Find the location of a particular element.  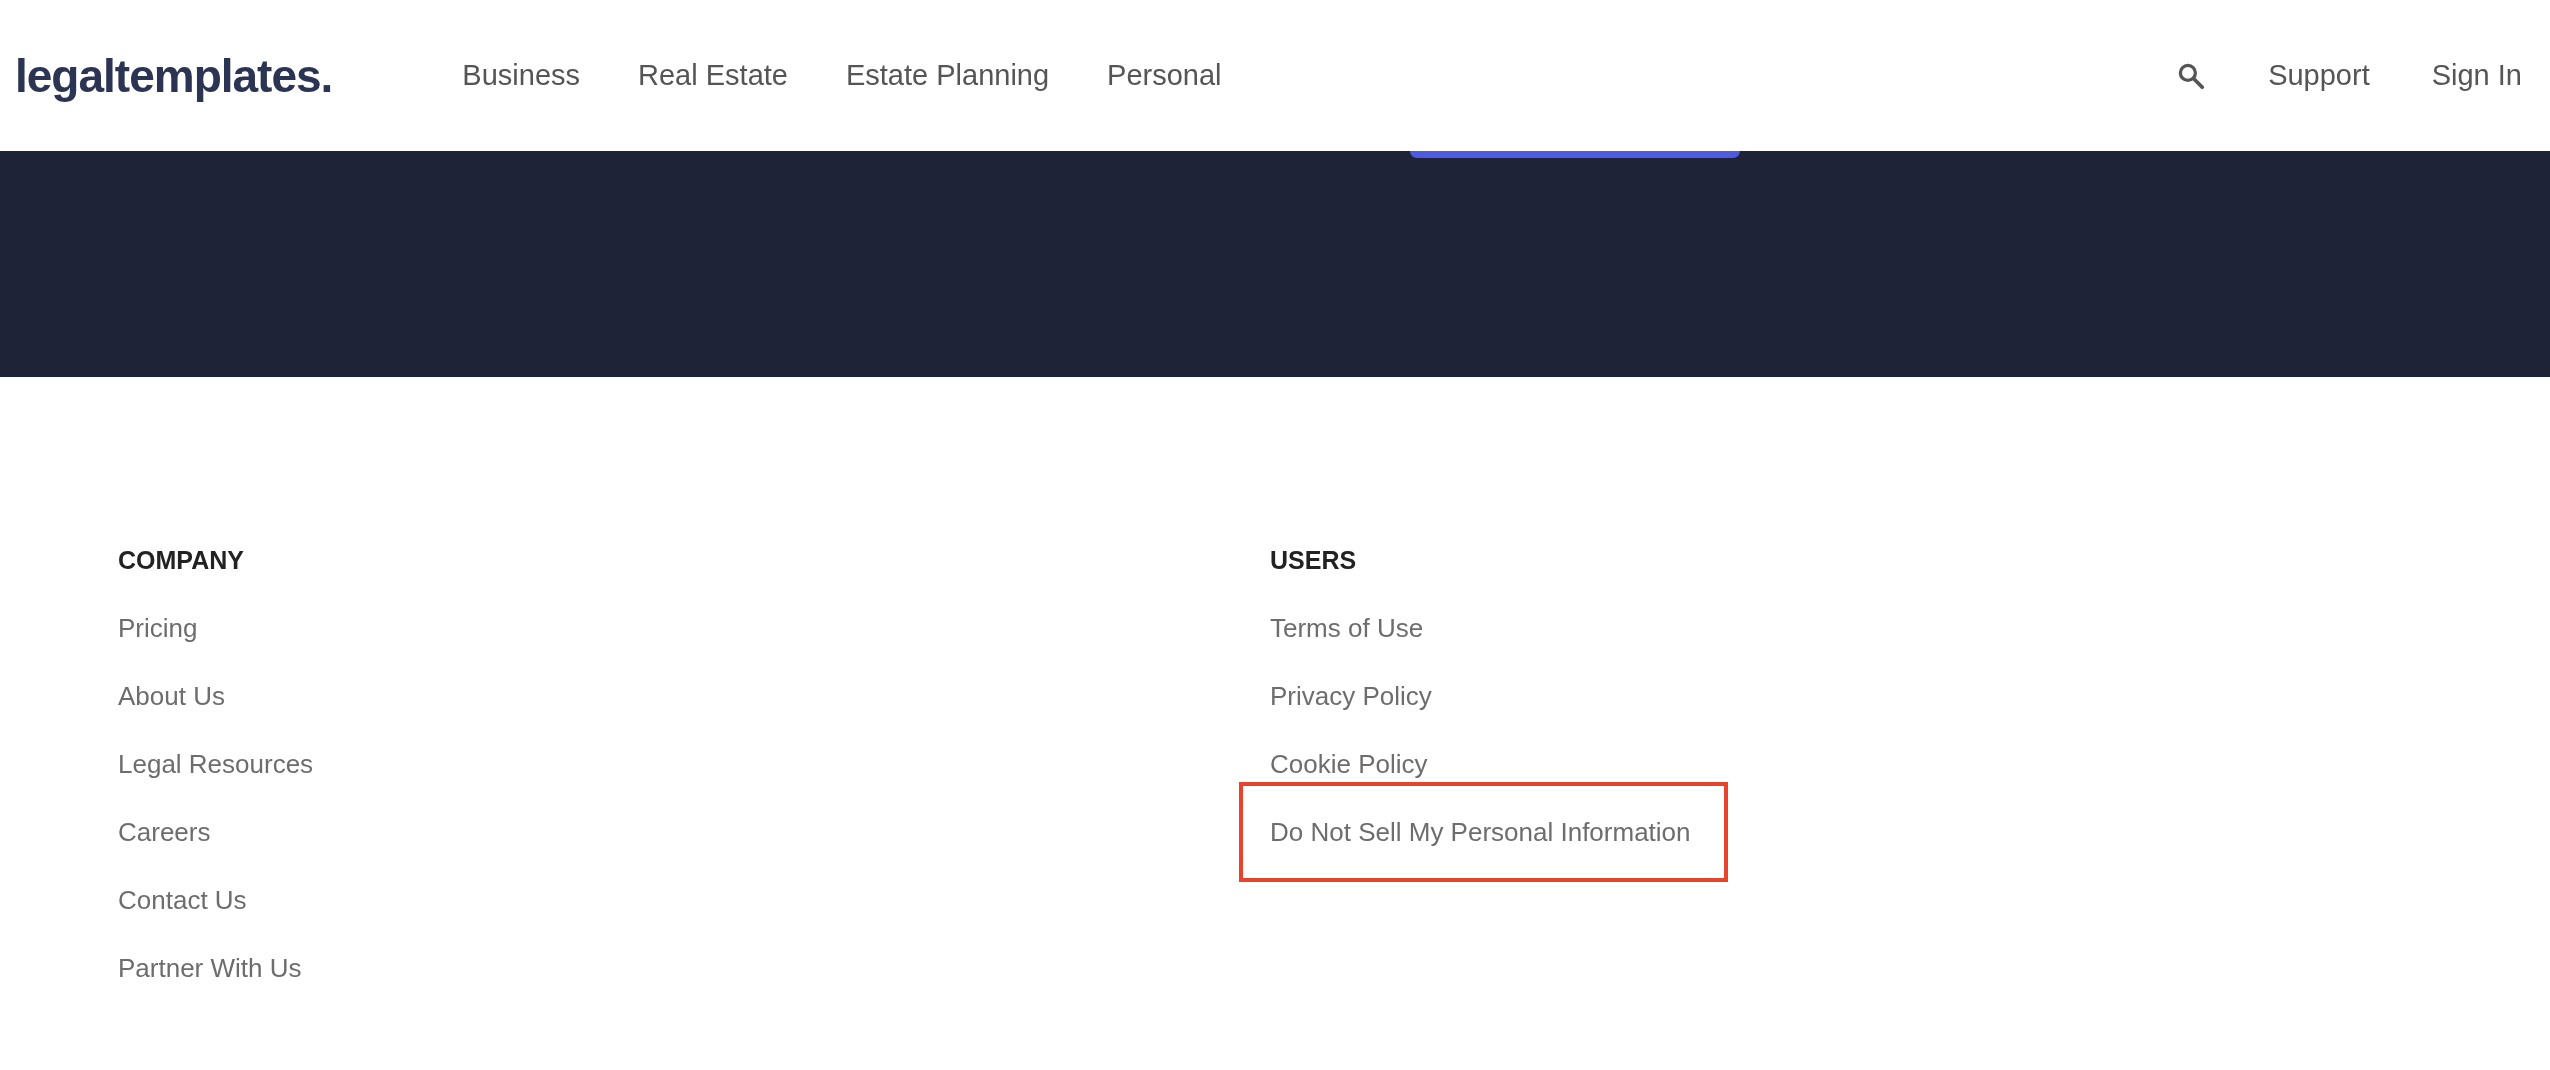

footer-link: Legal Resources is located at coordinates (216, 764).